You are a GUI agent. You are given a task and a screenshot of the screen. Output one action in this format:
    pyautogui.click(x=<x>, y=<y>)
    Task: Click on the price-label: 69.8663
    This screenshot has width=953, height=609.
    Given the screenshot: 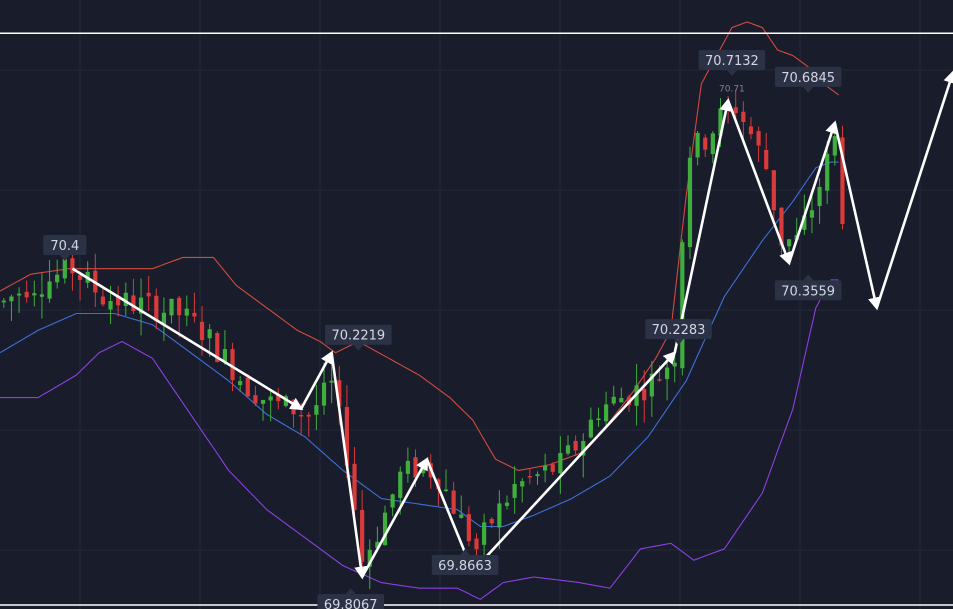 What is the action you would take?
    pyautogui.click(x=465, y=566)
    